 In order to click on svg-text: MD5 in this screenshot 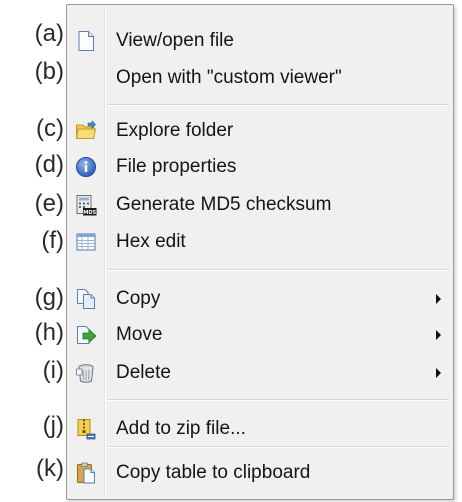, I will do `click(89, 213)`.